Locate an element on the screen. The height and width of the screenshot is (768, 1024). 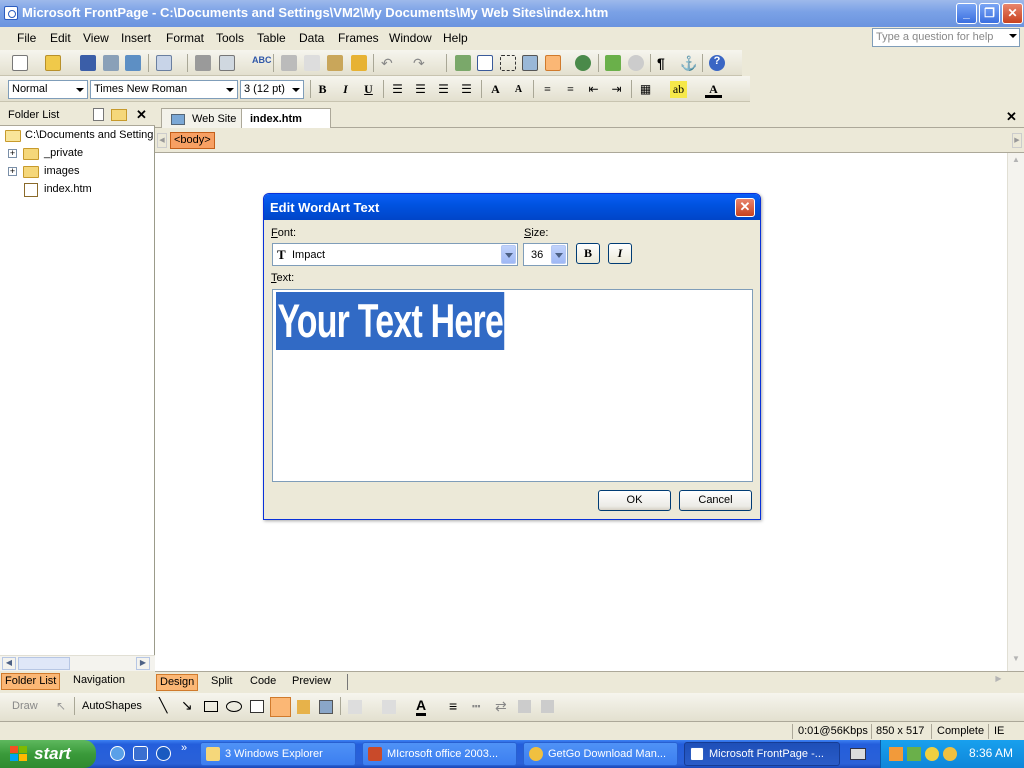
arrow-style-icon: ⇄ is located at coordinates (501, 706).